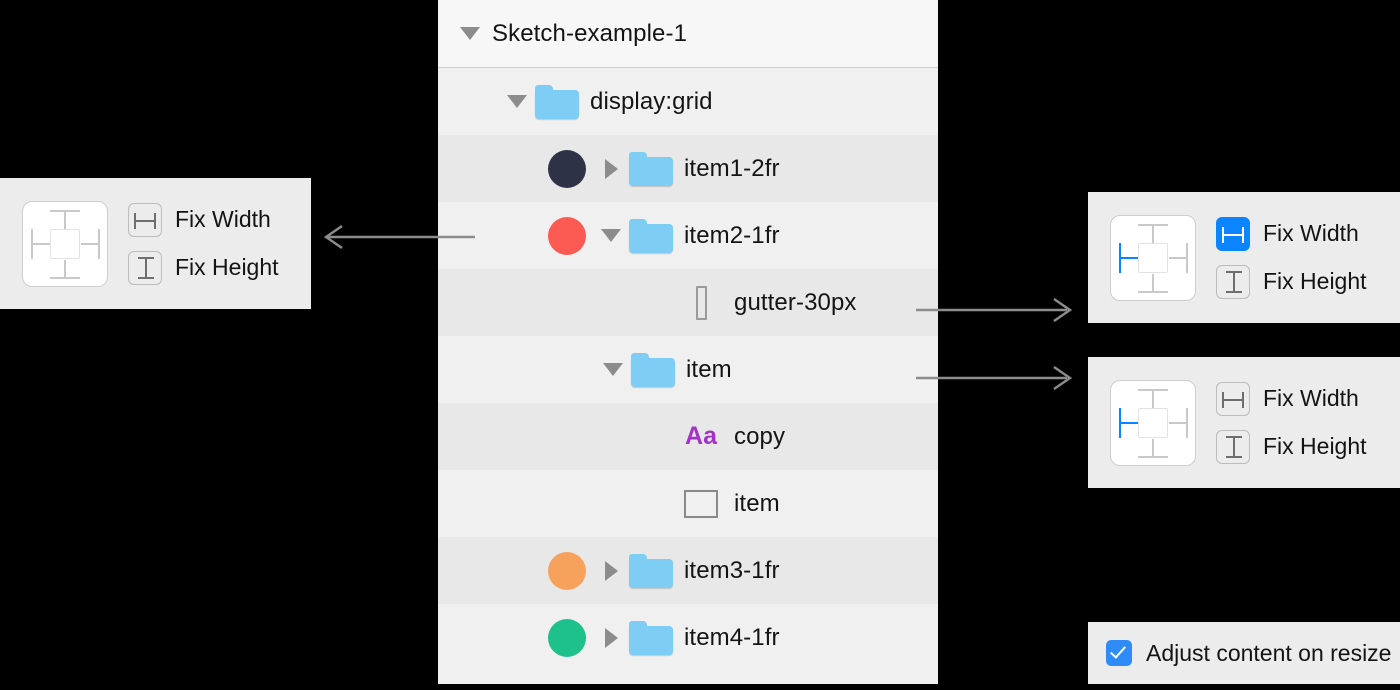 The width and height of the screenshot is (1400, 690). I want to click on resize-inspector-panel-right-2: Fix Width Fix Height, so click(1244, 422).